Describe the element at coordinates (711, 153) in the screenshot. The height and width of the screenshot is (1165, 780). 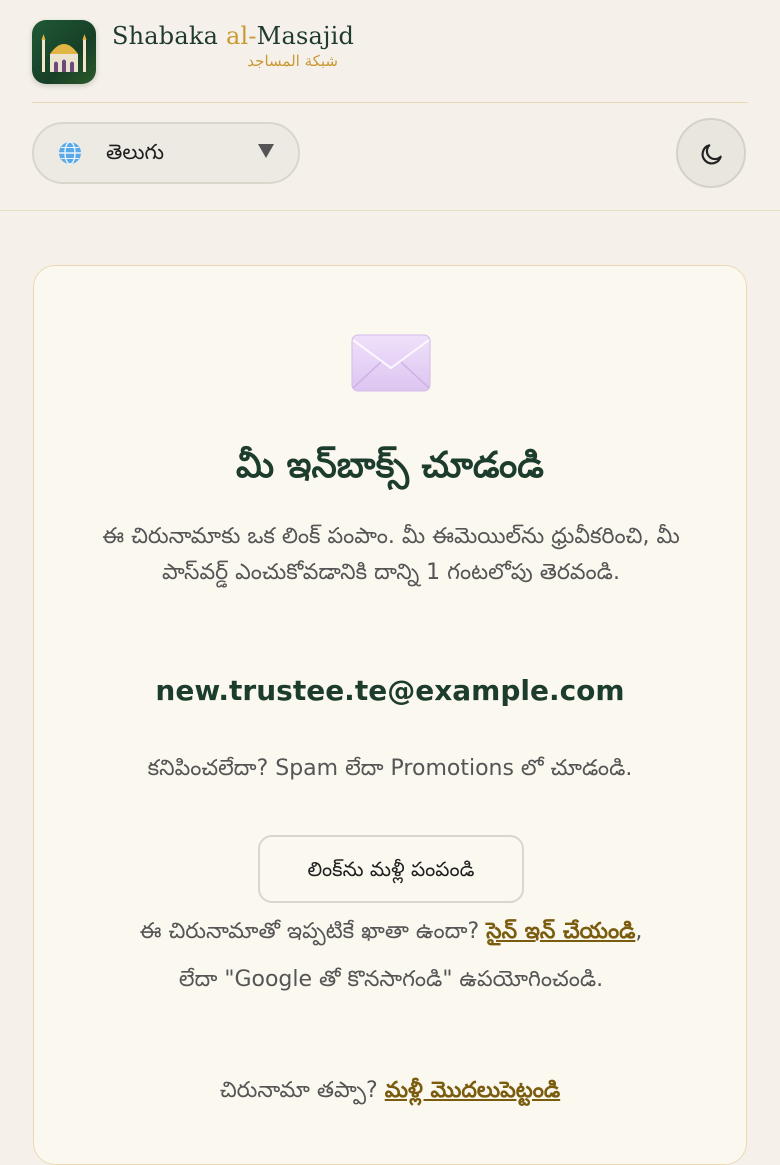
I see `theme-toggle-button` at that location.